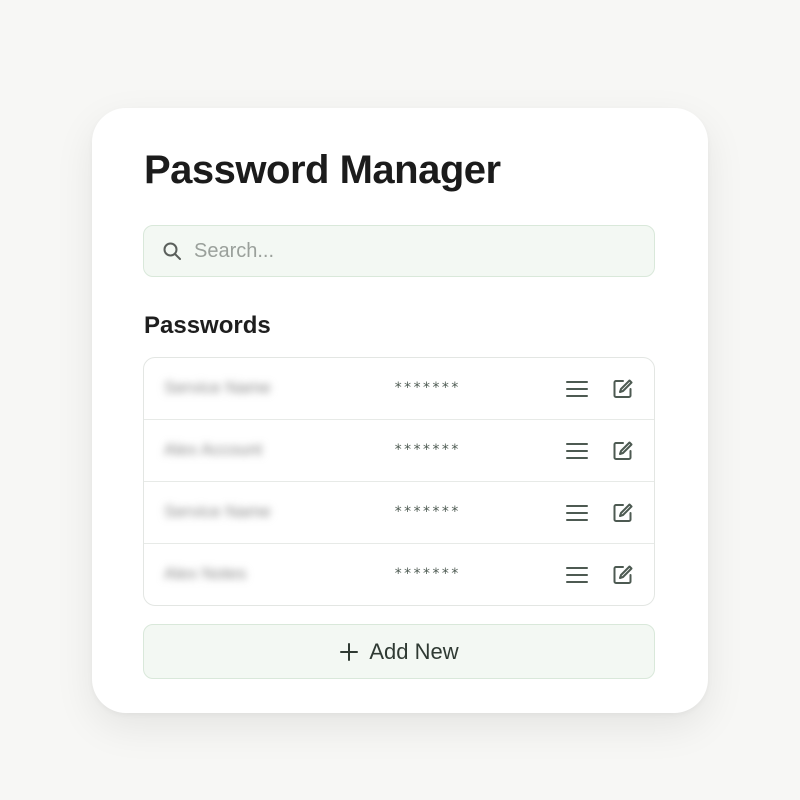 The height and width of the screenshot is (800, 800). Describe the element at coordinates (213, 449) in the screenshot. I see `password-entry-name: Alex Account` at that location.